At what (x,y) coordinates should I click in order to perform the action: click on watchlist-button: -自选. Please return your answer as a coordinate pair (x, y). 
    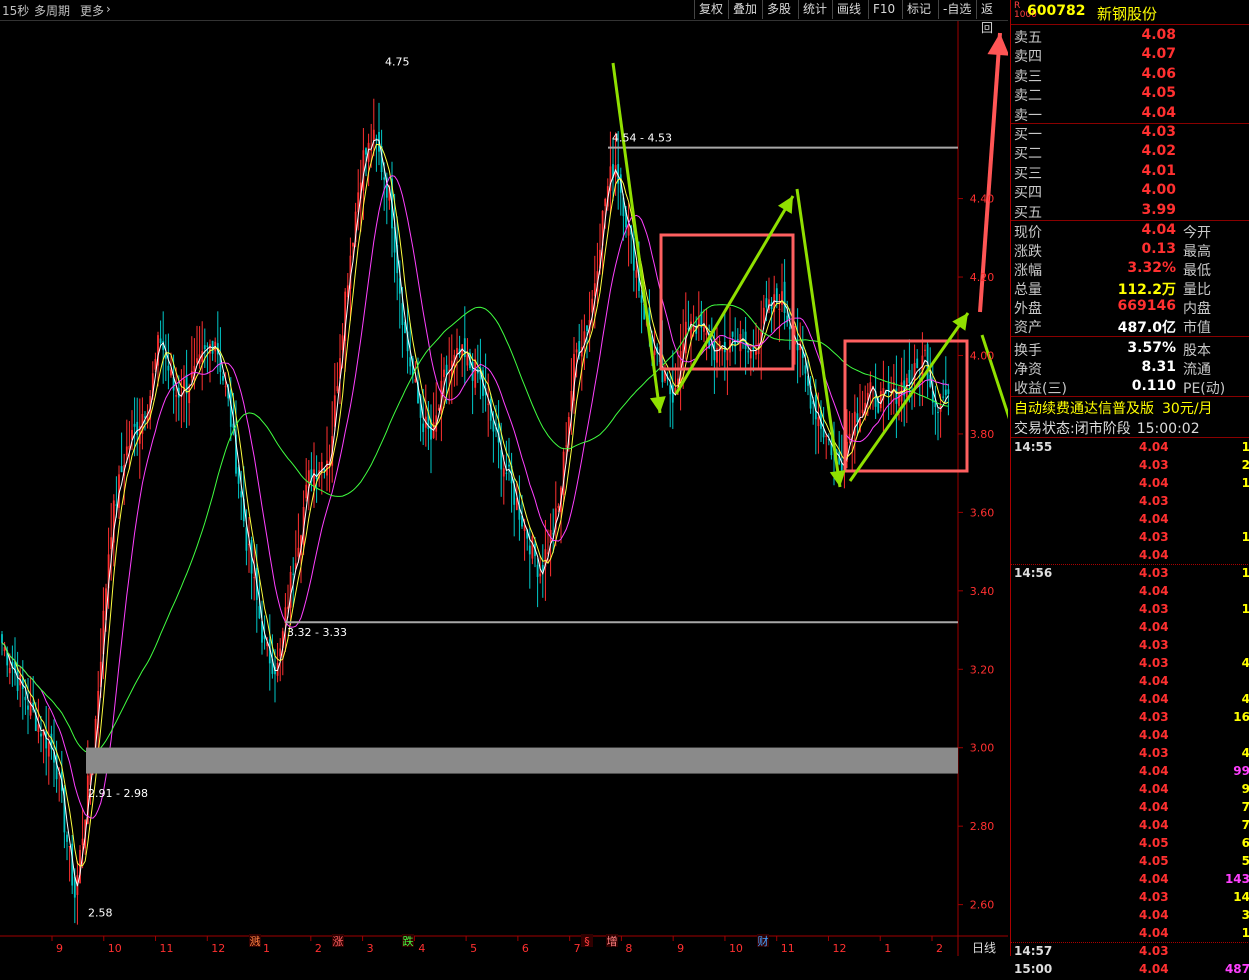
    Looking at the image, I should click on (957, 9).